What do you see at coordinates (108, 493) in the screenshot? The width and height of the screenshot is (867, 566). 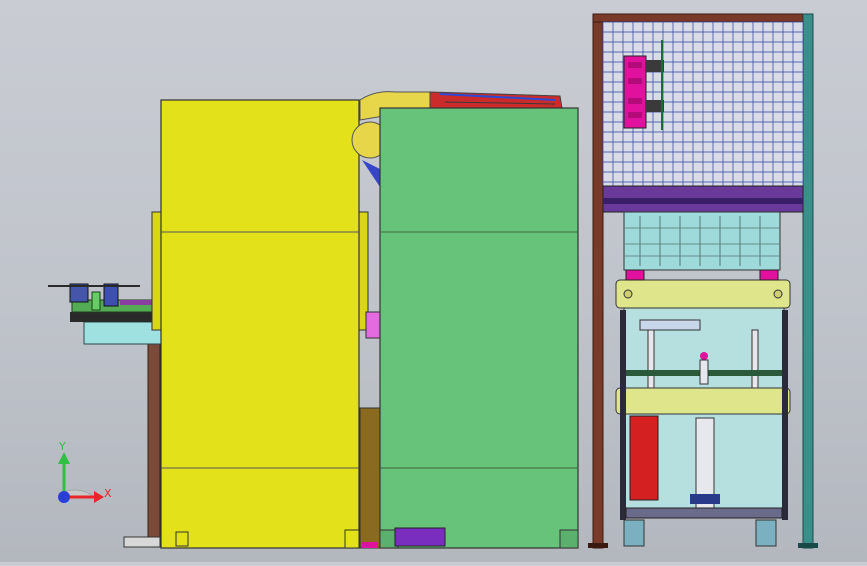 I see `triad-x-label: X` at bounding box center [108, 493].